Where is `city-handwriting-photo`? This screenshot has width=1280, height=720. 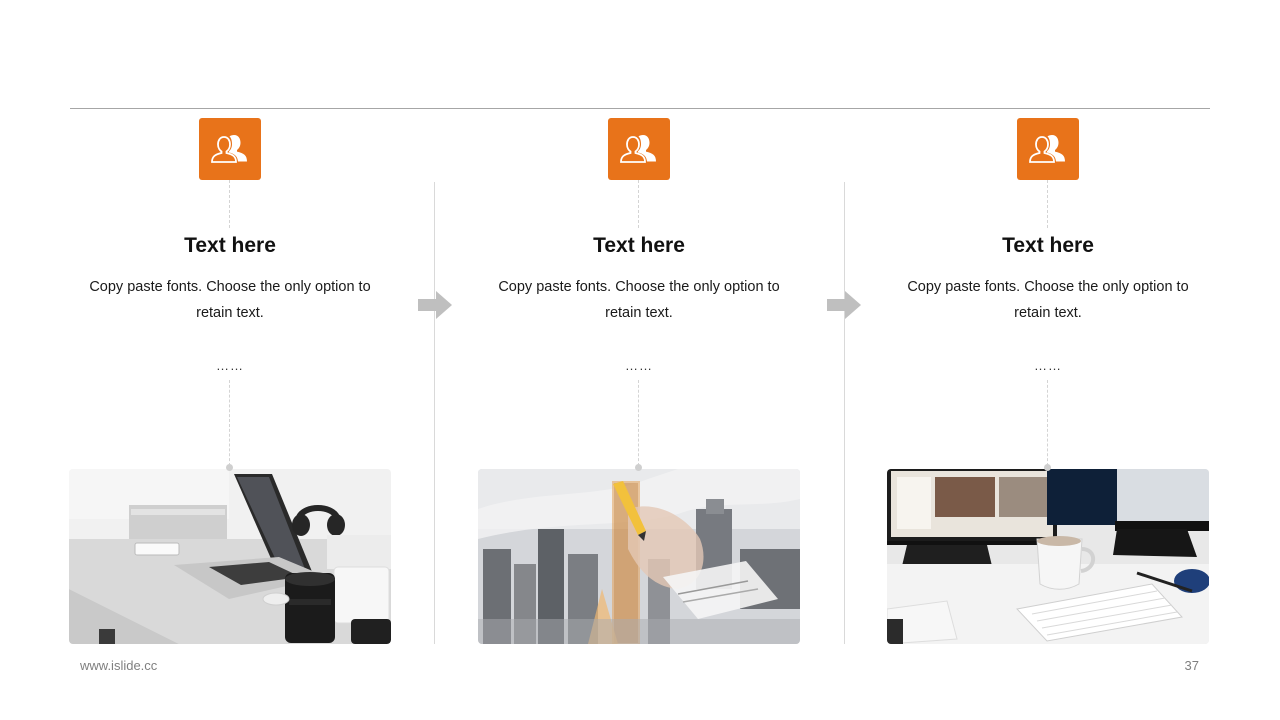 city-handwriting-photo is located at coordinates (639, 556).